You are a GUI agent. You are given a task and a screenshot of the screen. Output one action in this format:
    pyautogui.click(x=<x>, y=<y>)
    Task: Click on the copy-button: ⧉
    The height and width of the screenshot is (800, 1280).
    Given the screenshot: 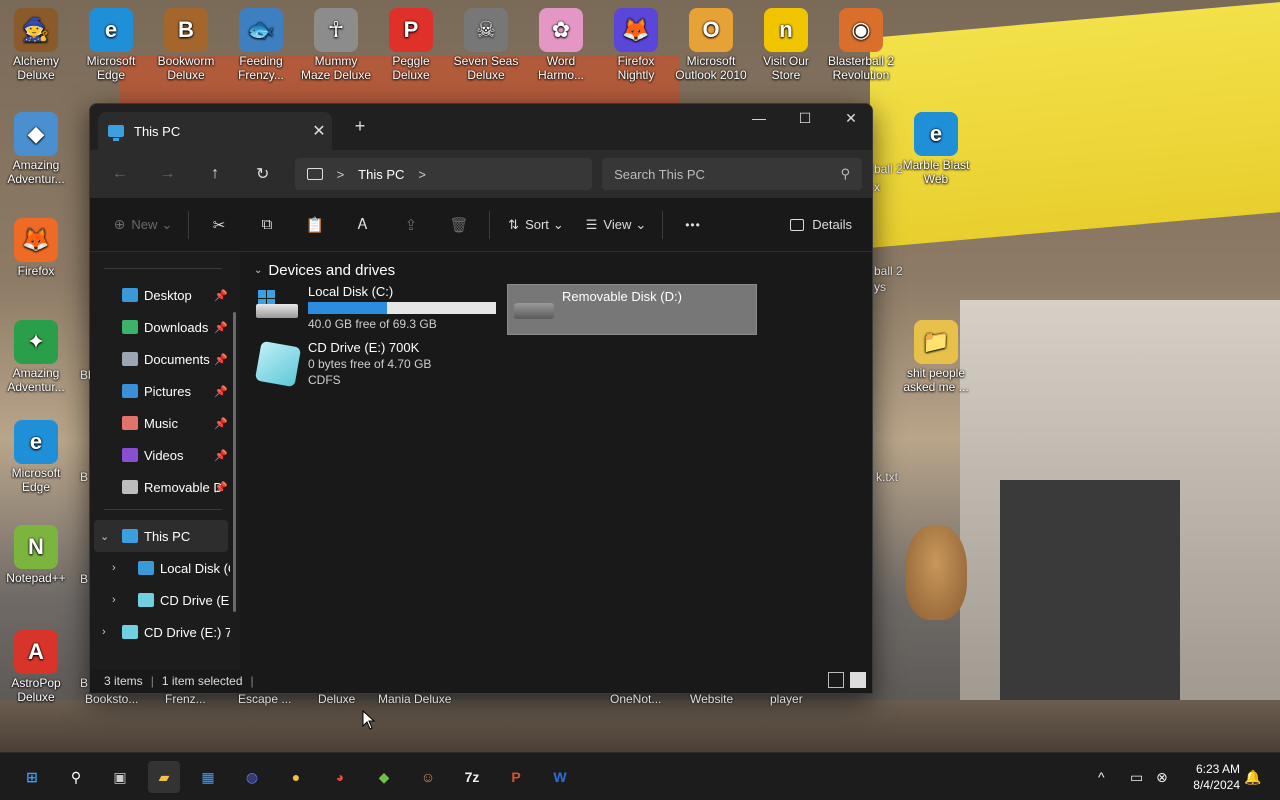 What is the action you would take?
    pyautogui.click(x=267, y=225)
    